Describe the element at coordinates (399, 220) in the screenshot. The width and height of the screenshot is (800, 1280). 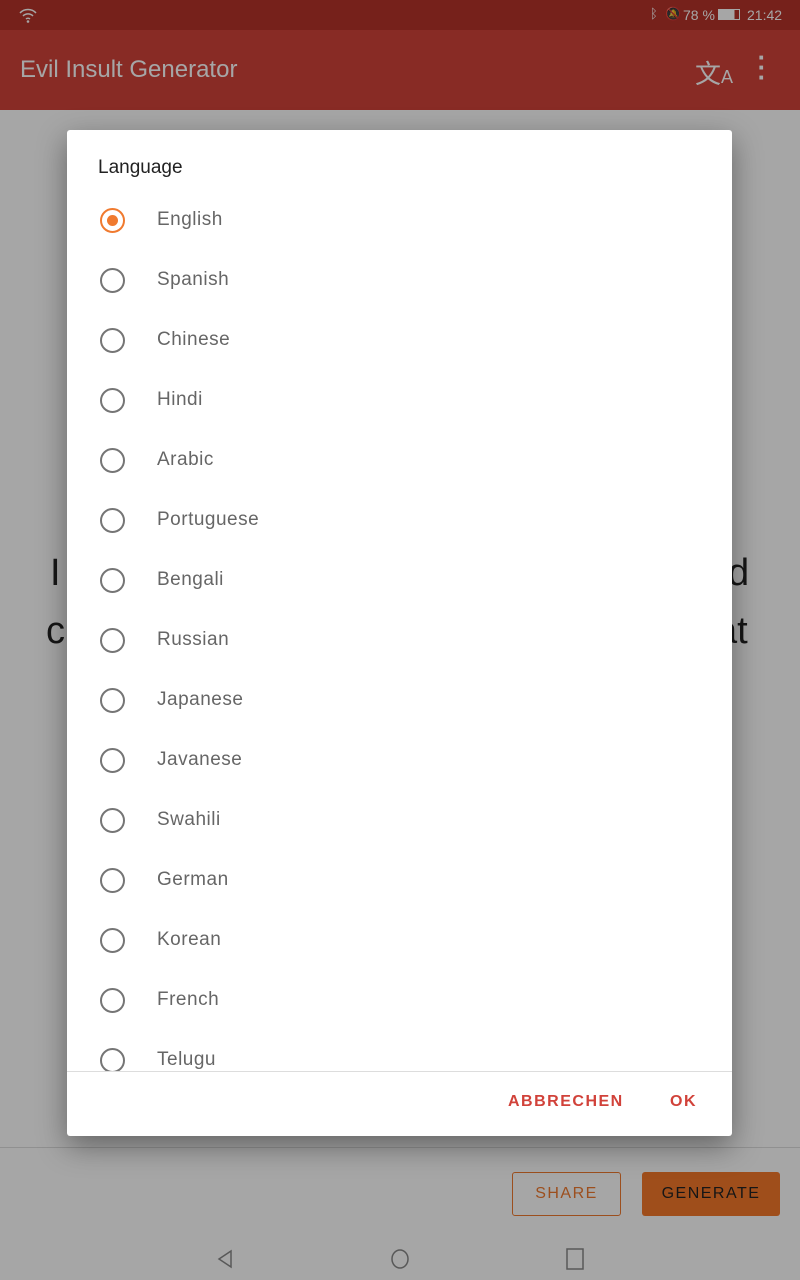
I see `language-option: English` at that location.